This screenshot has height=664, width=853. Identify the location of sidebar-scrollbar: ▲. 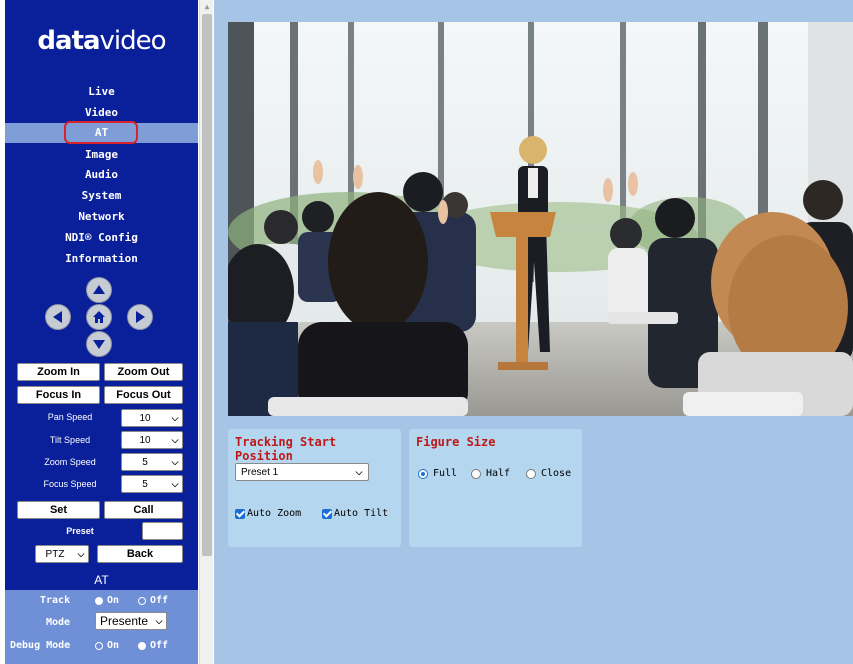
(206, 332).